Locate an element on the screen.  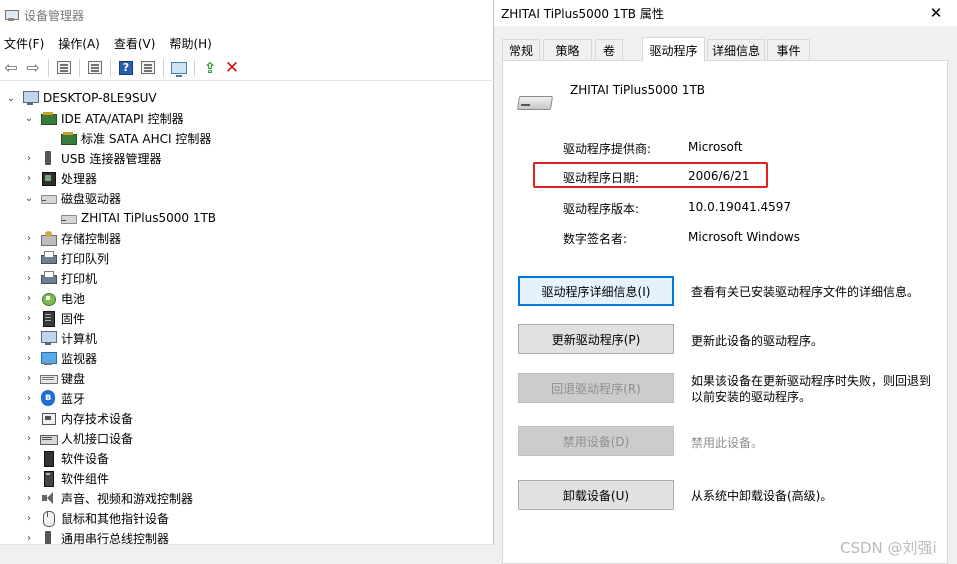
tree-item: › 软件组件 is located at coordinates (65, 478).